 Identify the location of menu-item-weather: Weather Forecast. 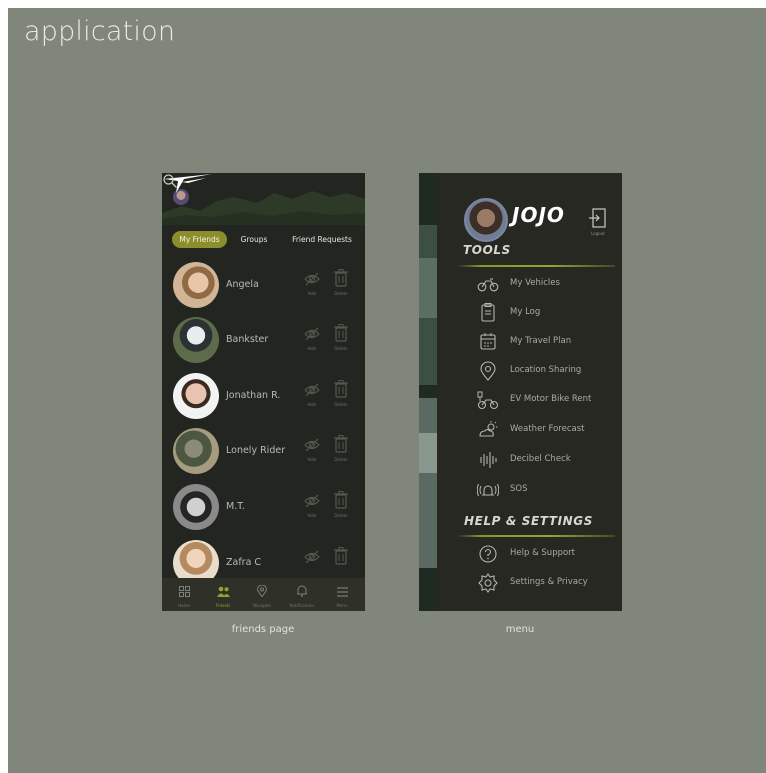
(547, 430).